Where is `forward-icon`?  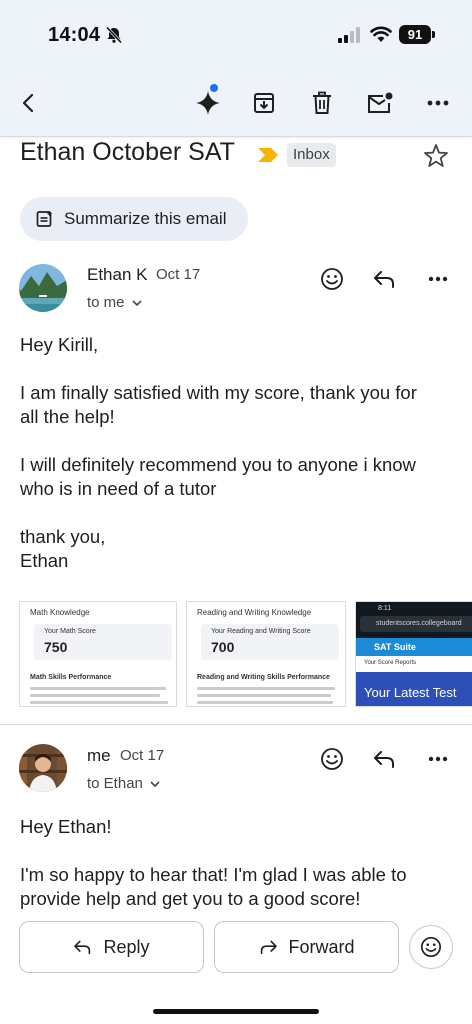
forward-icon is located at coordinates (269, 947).